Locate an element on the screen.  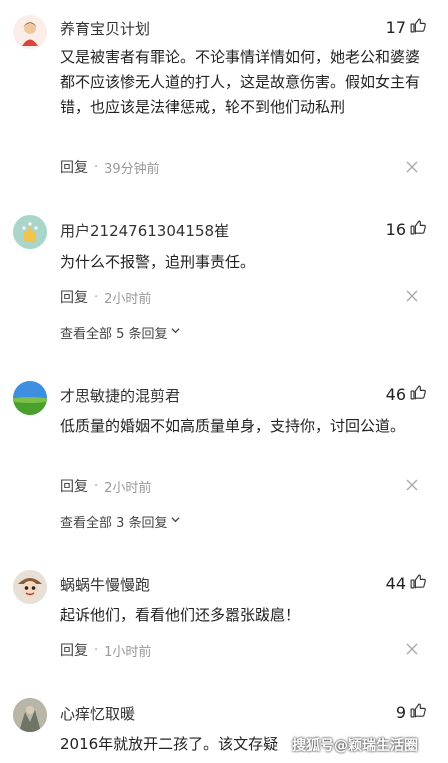
username: 才思敏捷的混剪君 is located at coordinates (120, 395).